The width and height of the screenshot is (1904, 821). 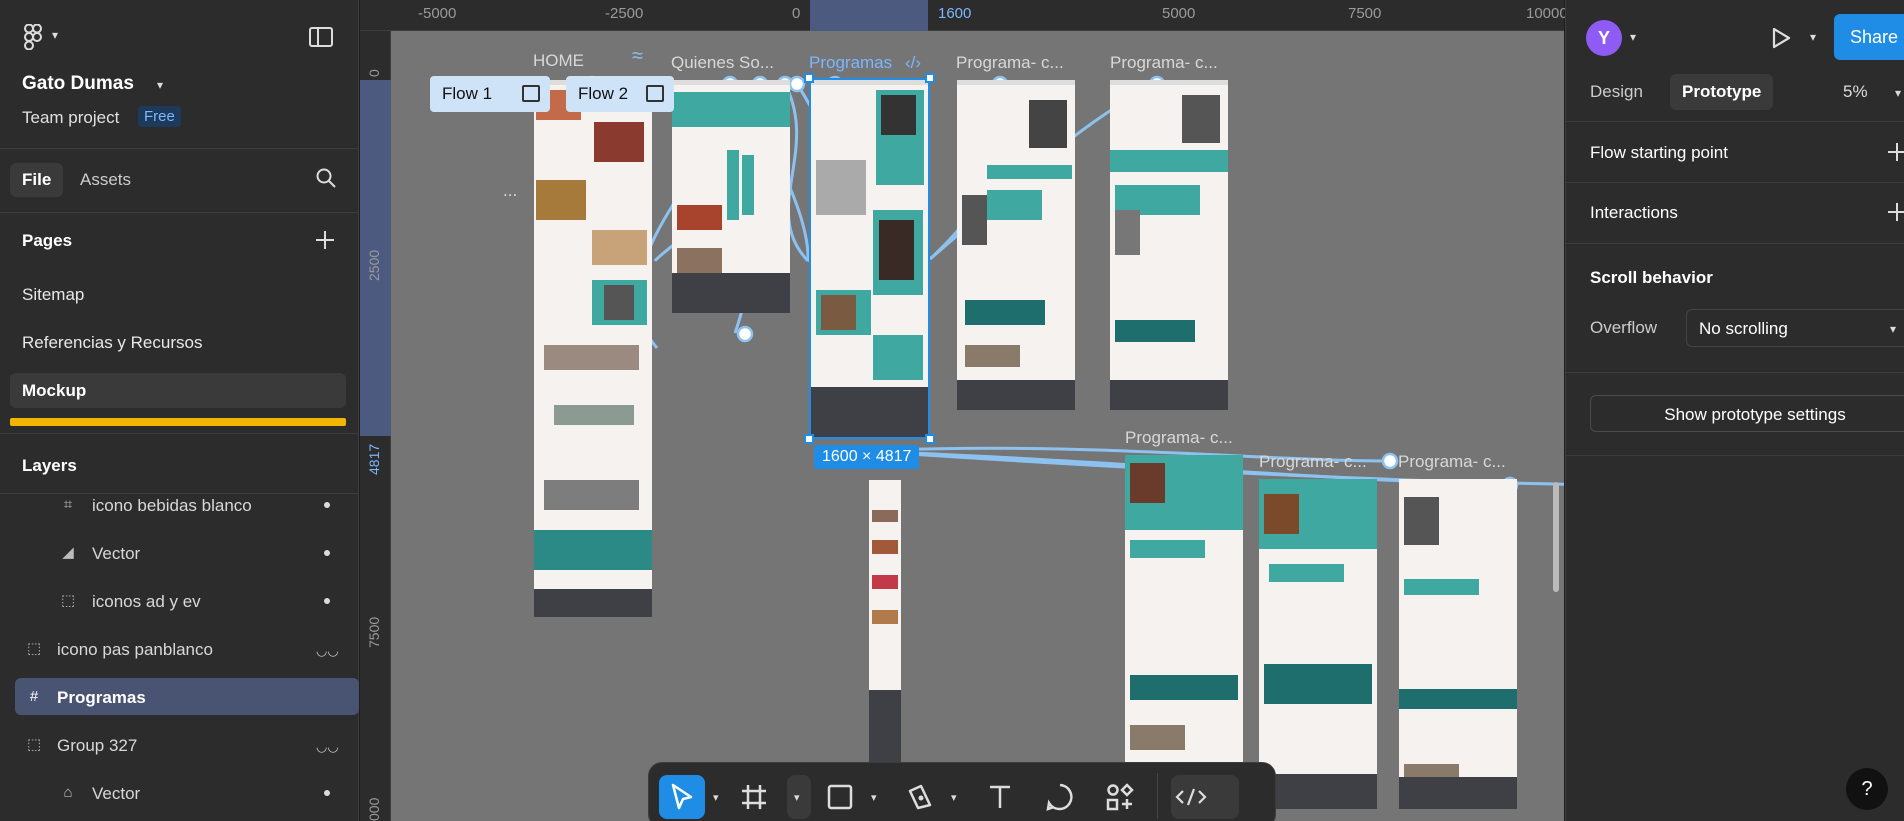 What do you see at coordinates (558, 61) in the screenshot?
I see `frame-label: HOME` at bounding box center [558, 61].